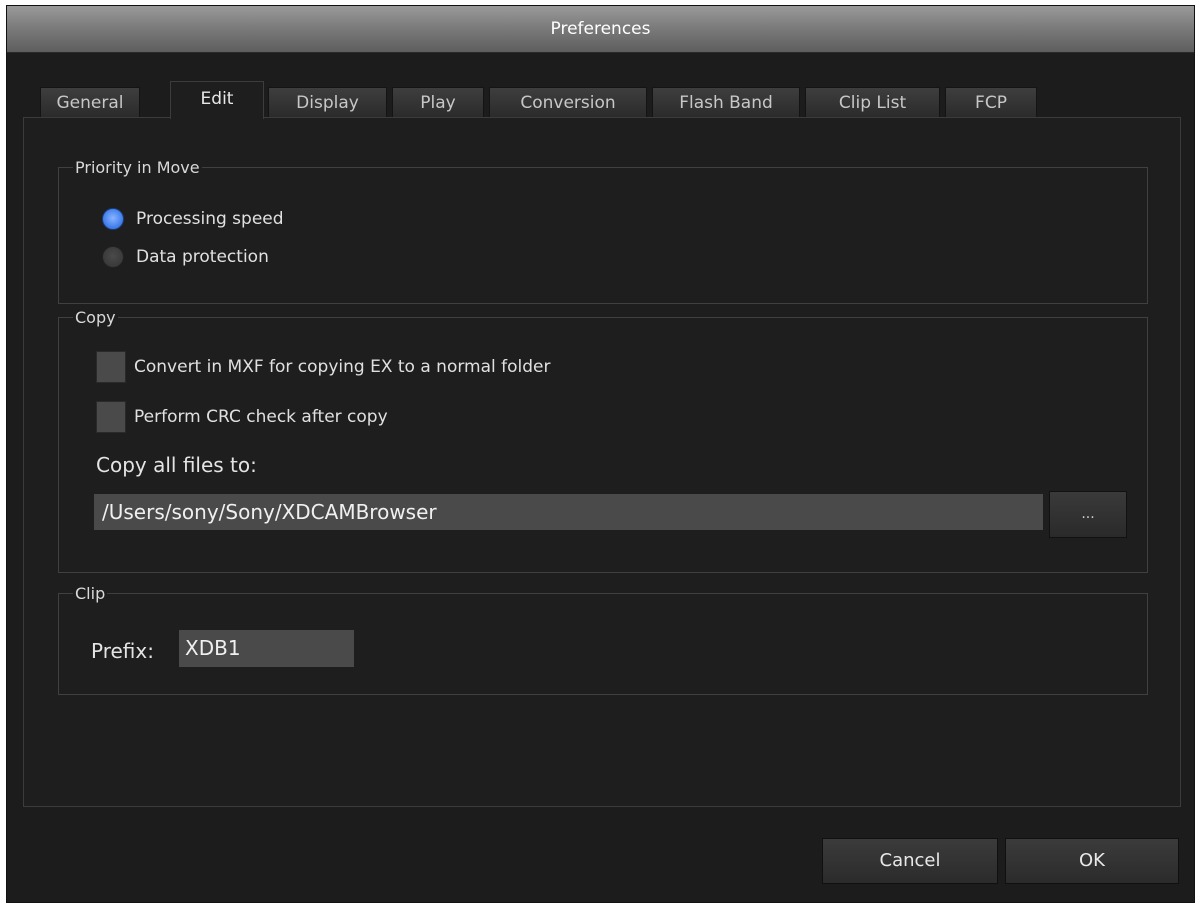 This screenshot has height=907, width=1200. Describe the element at coordinates (202, 257) in the screenshot. I see `radio-label: Data protection` at that location.